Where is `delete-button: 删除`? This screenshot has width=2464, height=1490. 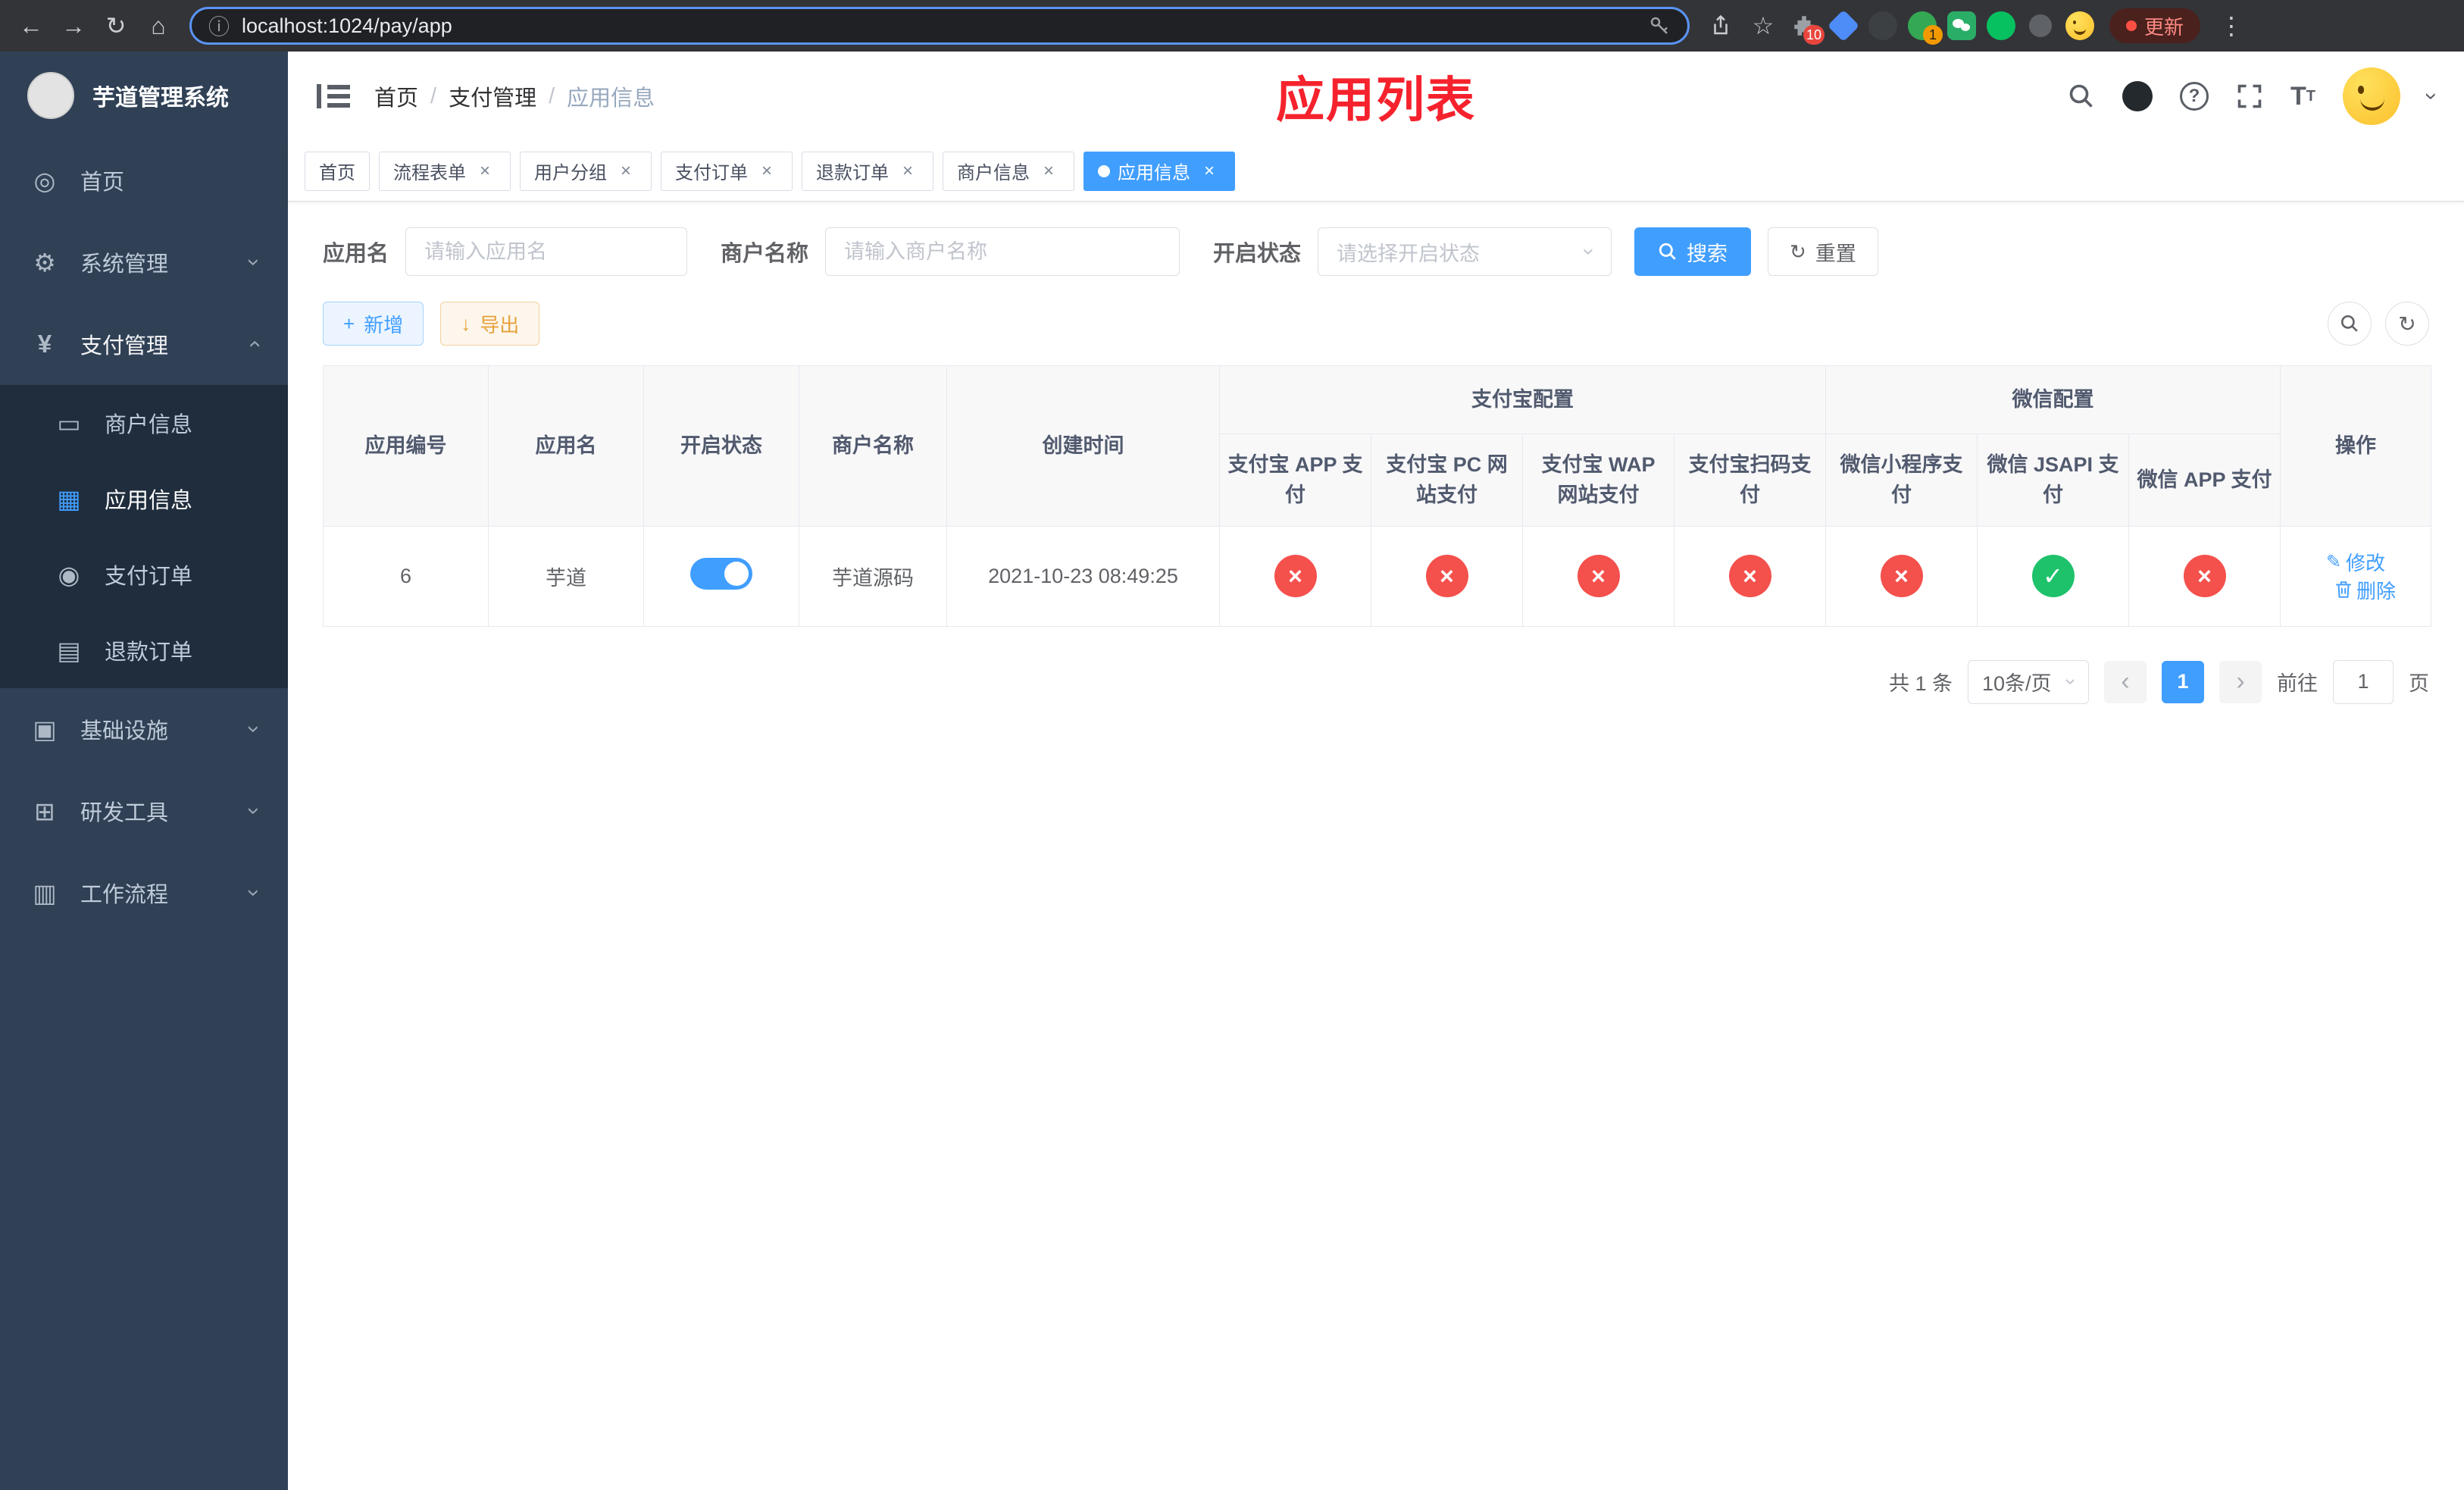 delete-button: 删除 is located at coordinates (2365, 590).